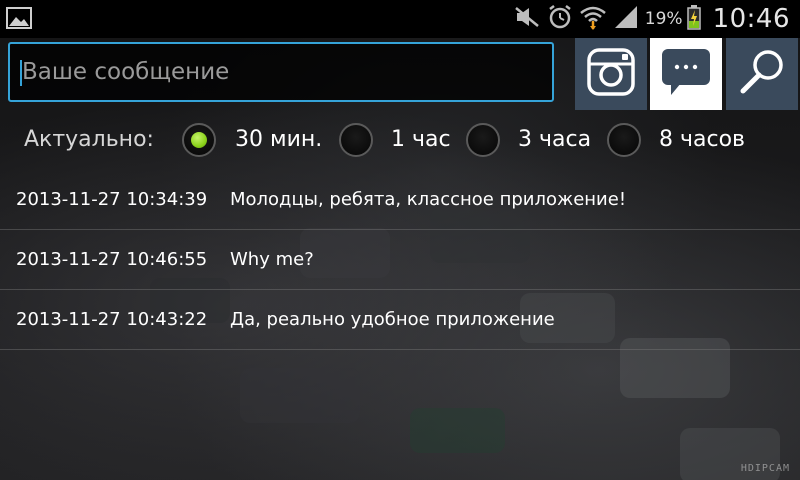 The image size is (800, 480). I want to click on camera-watermark: HDIPCAM, so click(765, 468).